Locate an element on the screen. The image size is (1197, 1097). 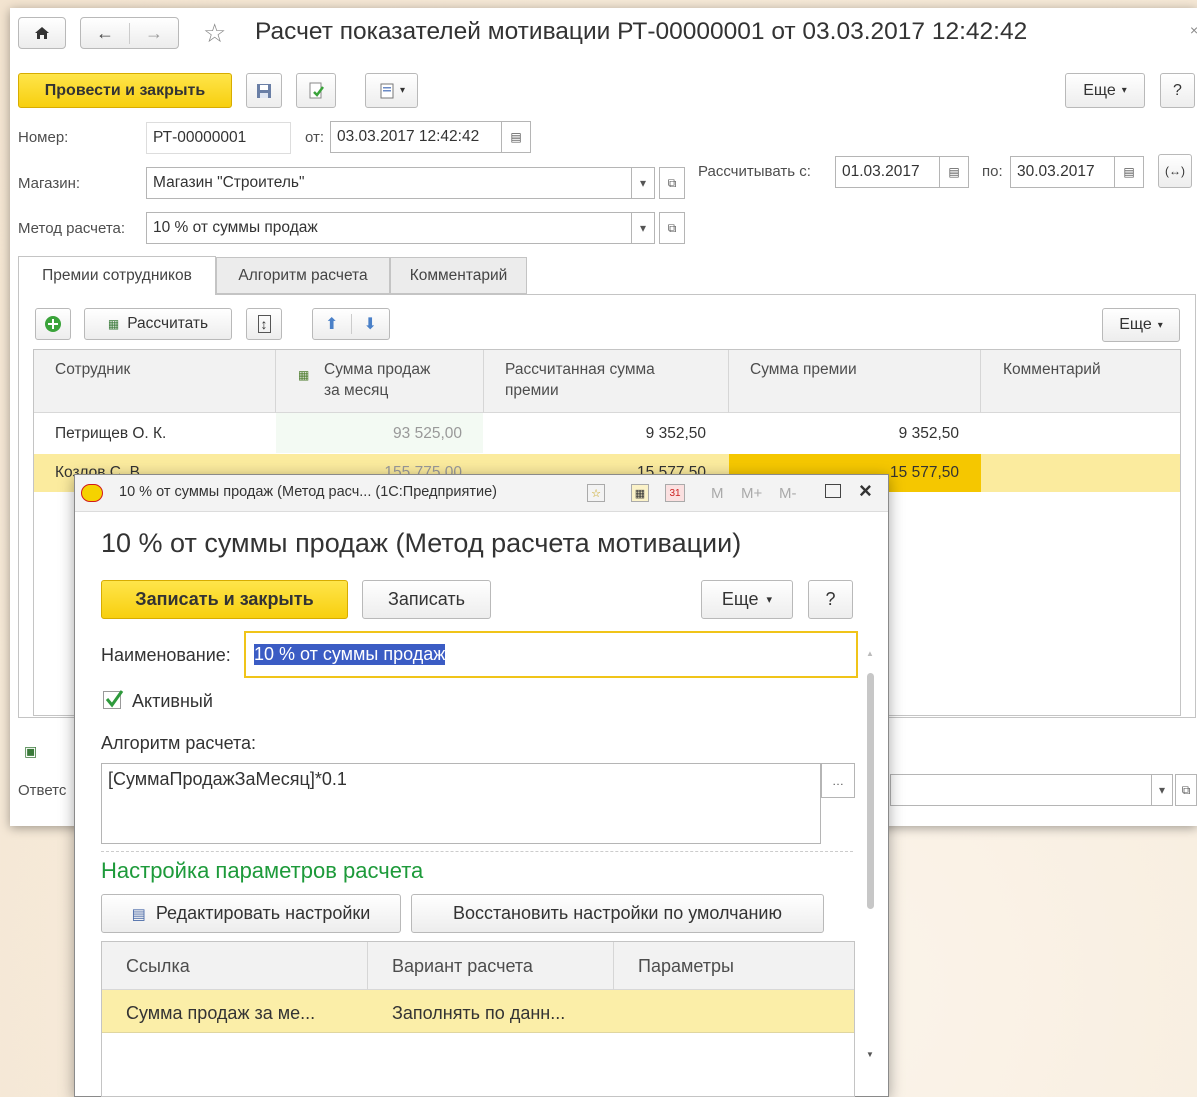
col-calc-bonus: Рассчитанная сумма премии is located at coordinates (580, 380).